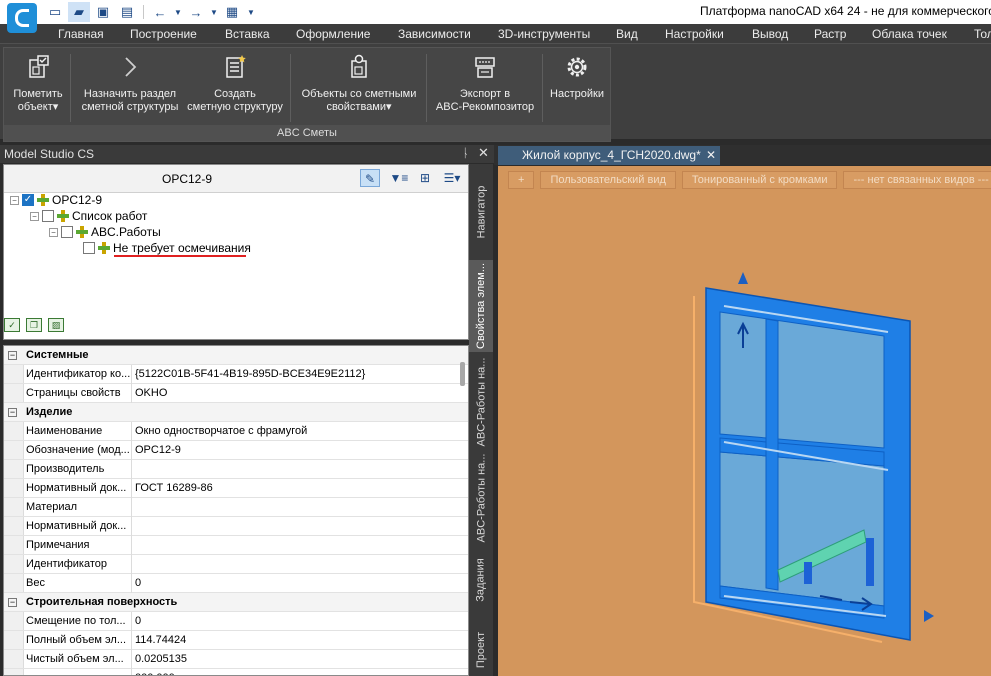 The height and width of the screenshot is (676, 991). Describe the element at coordinates (830, 34) in the screenshot. I see `tab-raster: Растр` at that location.